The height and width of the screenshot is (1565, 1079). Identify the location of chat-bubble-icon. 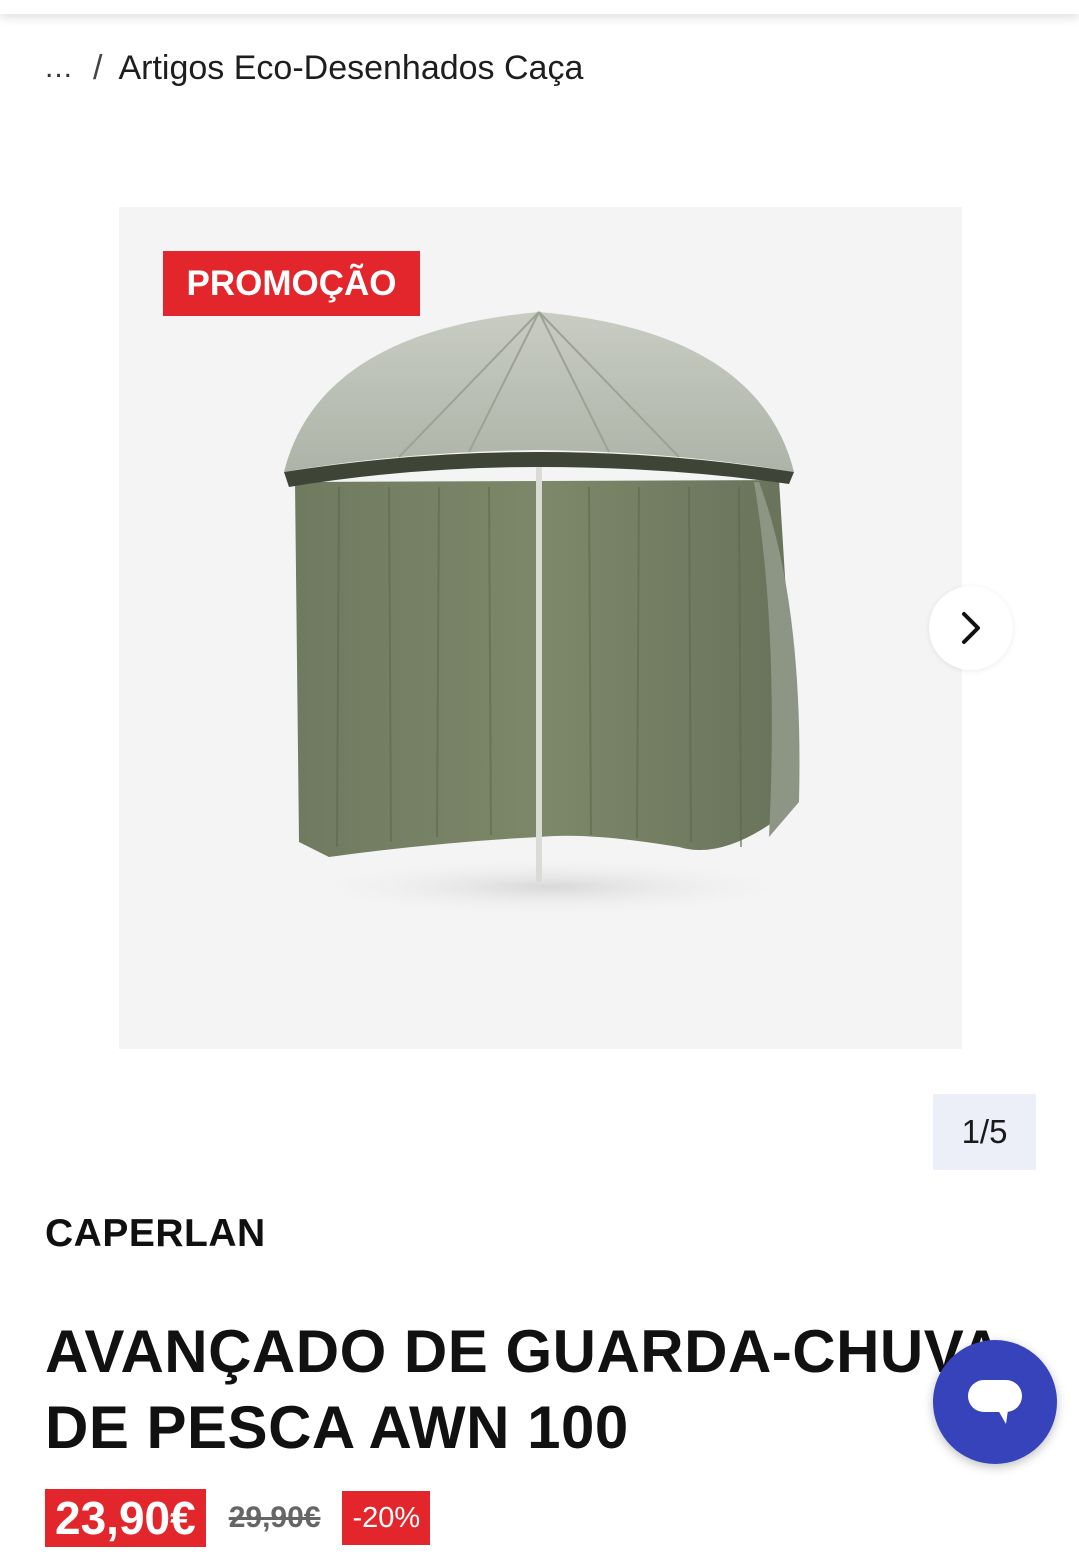
(995, 1402).